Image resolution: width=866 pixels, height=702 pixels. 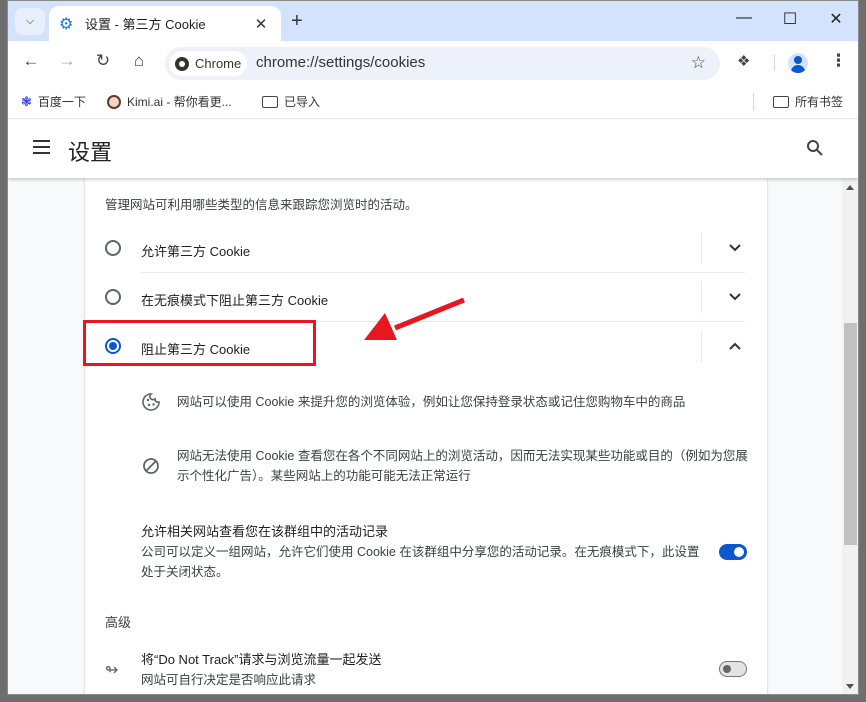 What do you see at coordinates (196, 251) in the screenshot?
I see `radio-label: 允许第三方 Cookie` at bounding box center [196, 251].